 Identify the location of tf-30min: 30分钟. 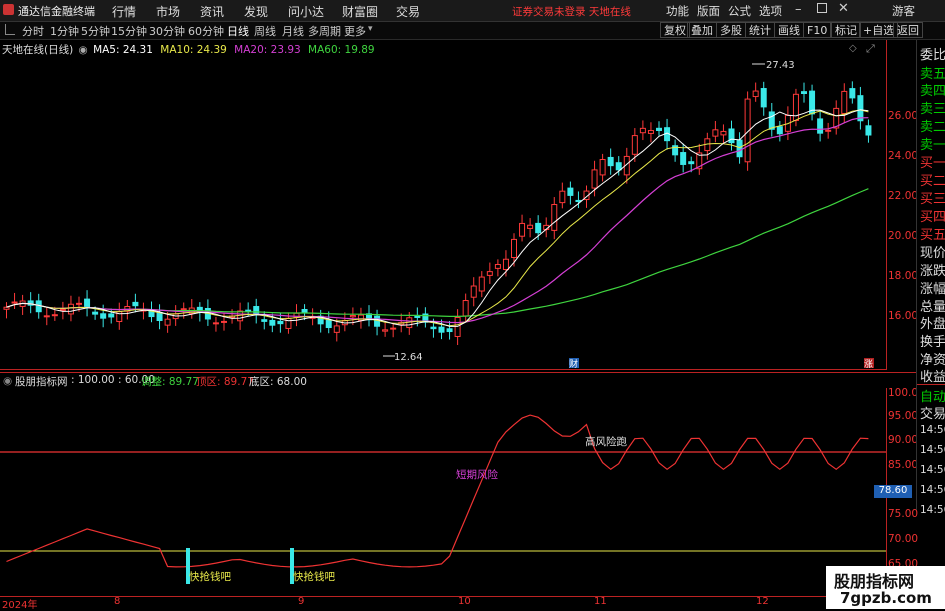
(167, 31).